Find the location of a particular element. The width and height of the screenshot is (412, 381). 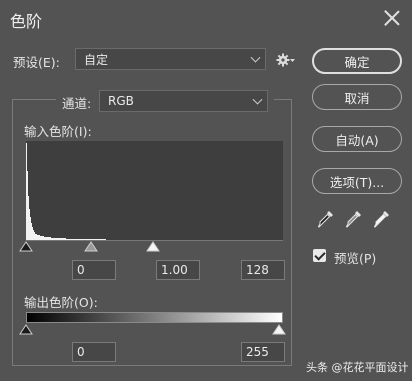

preview-label: 预览(P) is located at coordinates (355, 258).